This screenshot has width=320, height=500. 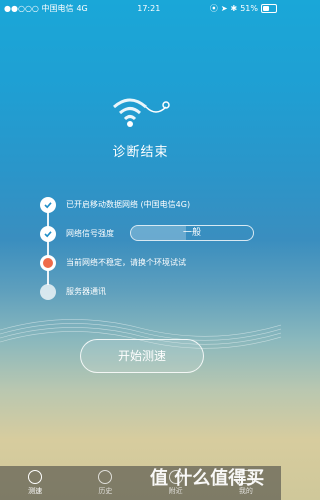 What do you see at coordinates (213, 8) in the screenshot?
I see `location-icon: ⦿` at bounding box center [213, 8].